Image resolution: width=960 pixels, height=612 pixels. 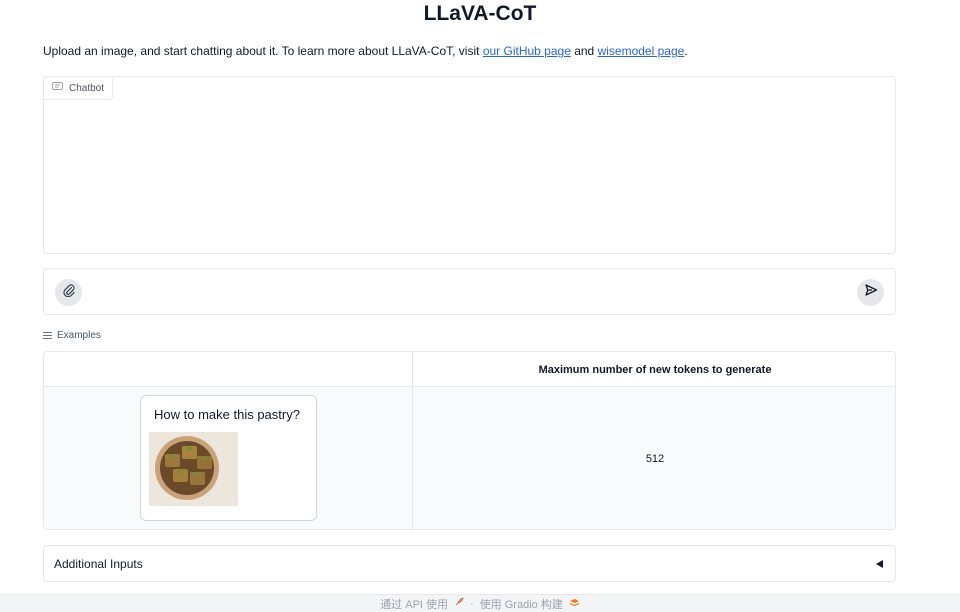 I want to click on examples-header-cell-2: Maximum number of new tokens to generate, so click(x=655, y=369).